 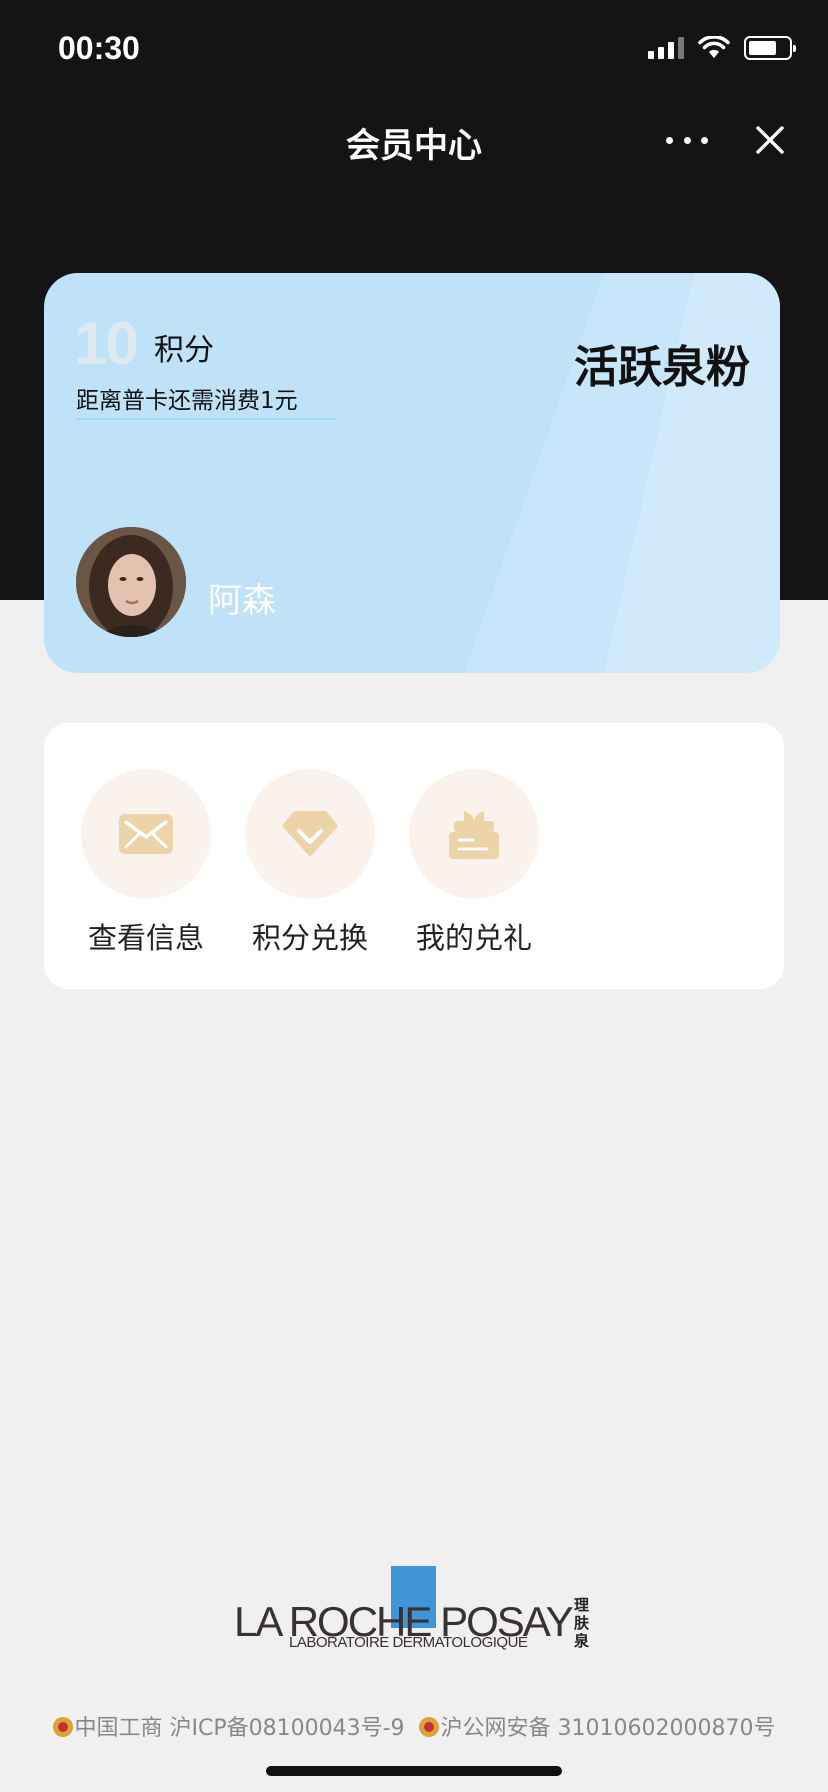 I want to click on avatar, so click(x=131, y=582).